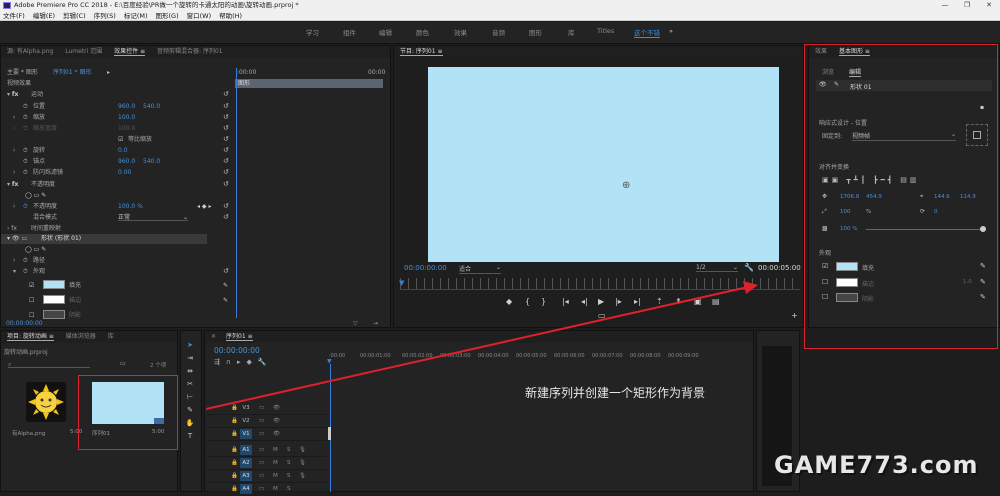 Image resolution: width=1000 pixels, height=496 pixels. I want to click on watermark-logo: GAME773.com, so click(876, 465).